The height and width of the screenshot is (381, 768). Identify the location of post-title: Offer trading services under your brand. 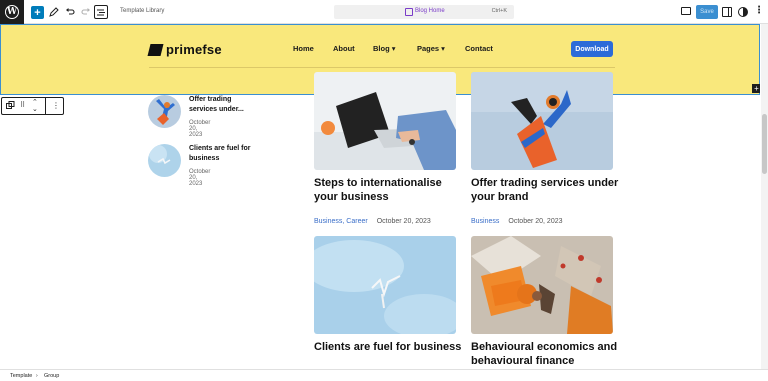
(546, 191).